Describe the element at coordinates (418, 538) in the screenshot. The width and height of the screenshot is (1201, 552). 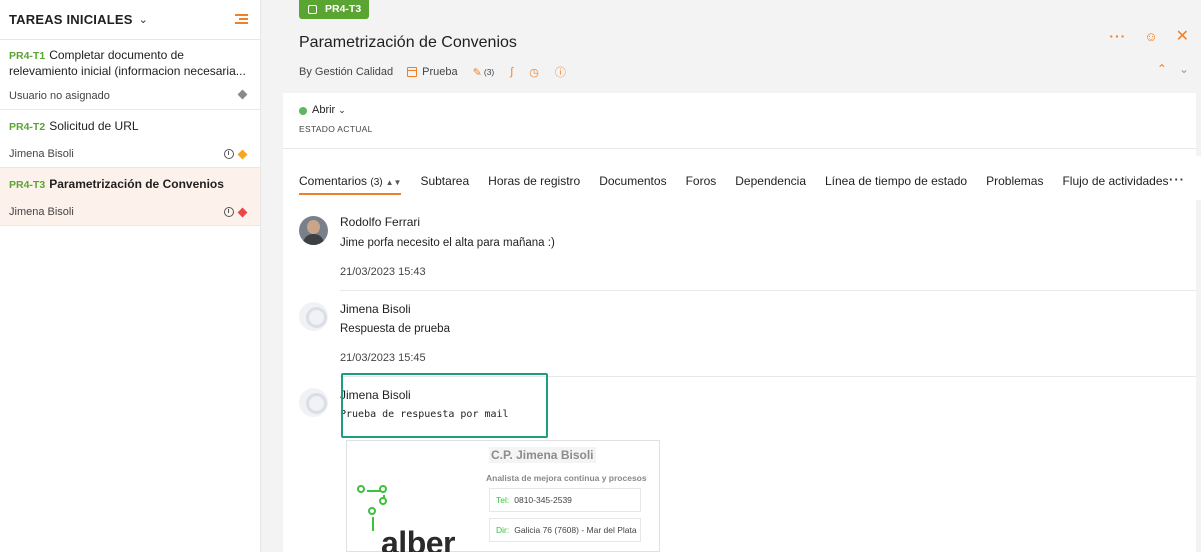
I see `brand-wordmark: alber` at that location.